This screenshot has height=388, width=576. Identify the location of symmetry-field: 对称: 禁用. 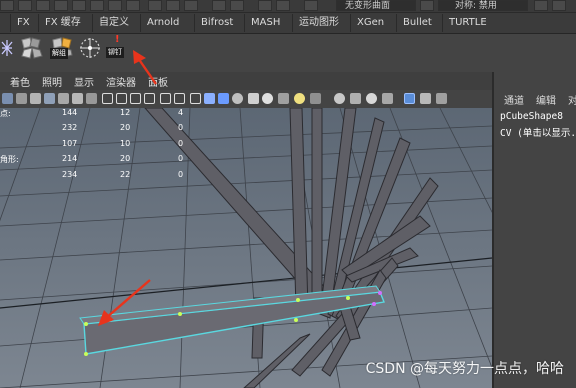
(483, 5).